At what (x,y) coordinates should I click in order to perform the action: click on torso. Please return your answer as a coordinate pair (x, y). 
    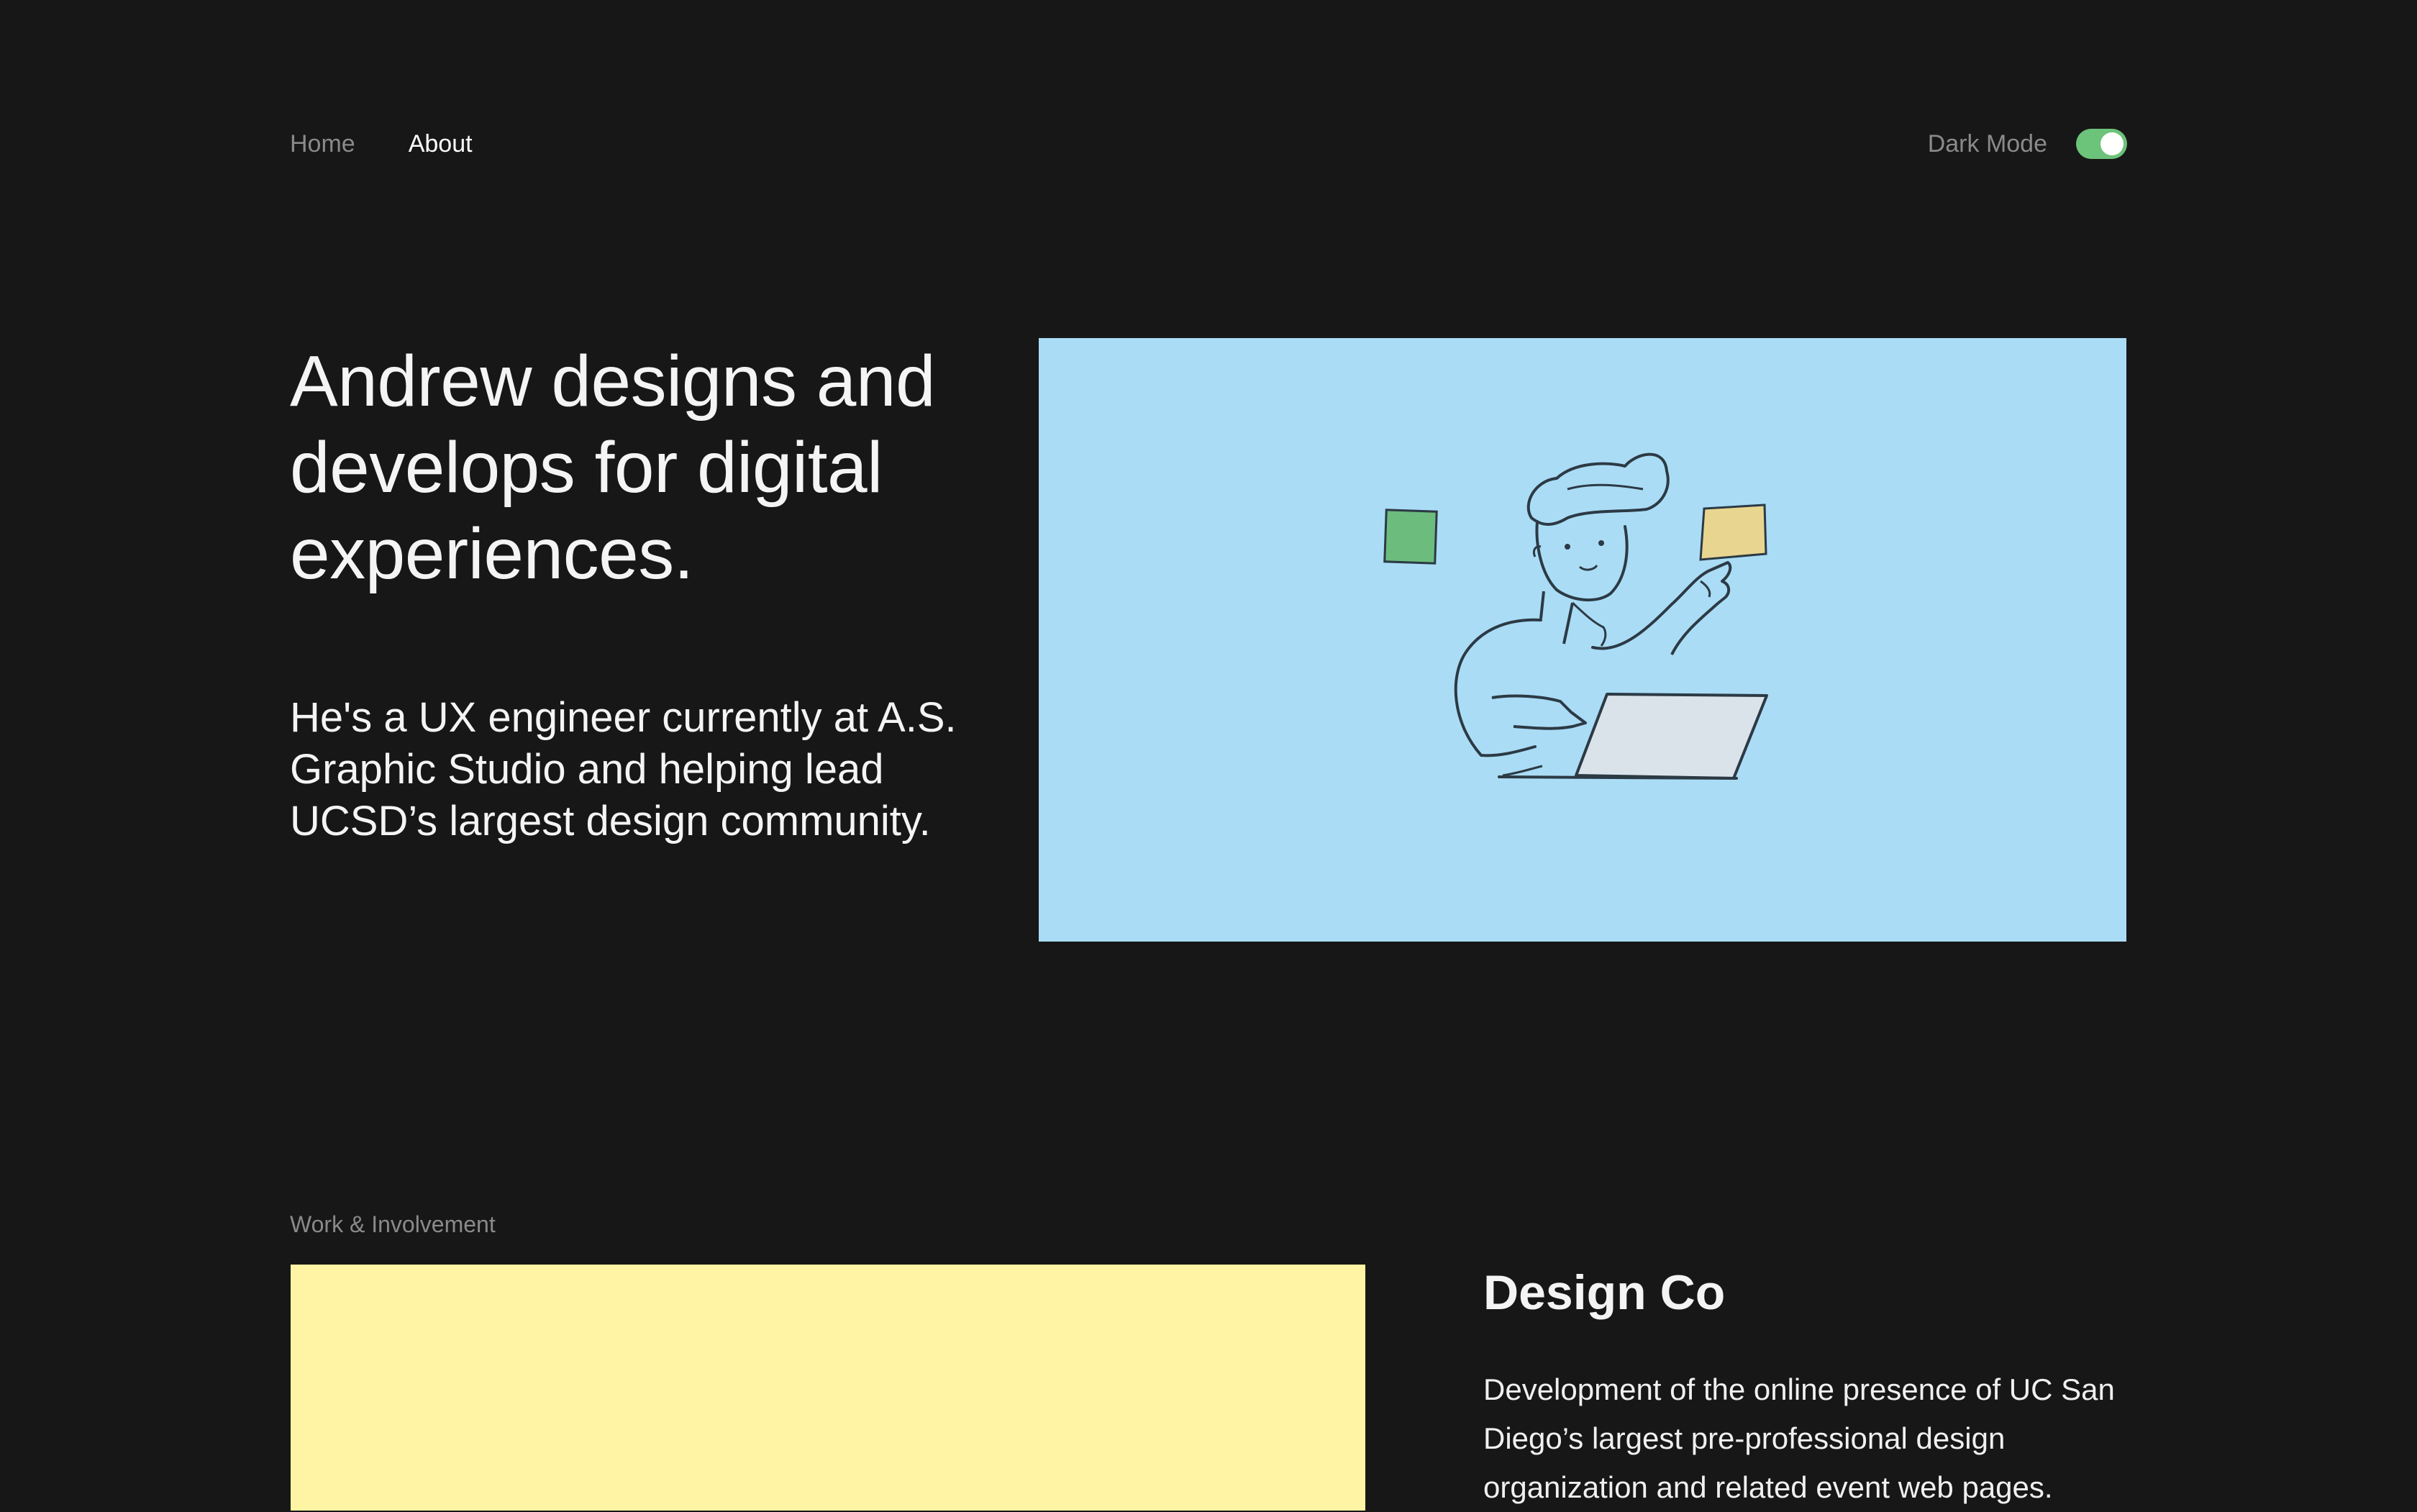
    Looking at the image, I should click on (1498, 687).